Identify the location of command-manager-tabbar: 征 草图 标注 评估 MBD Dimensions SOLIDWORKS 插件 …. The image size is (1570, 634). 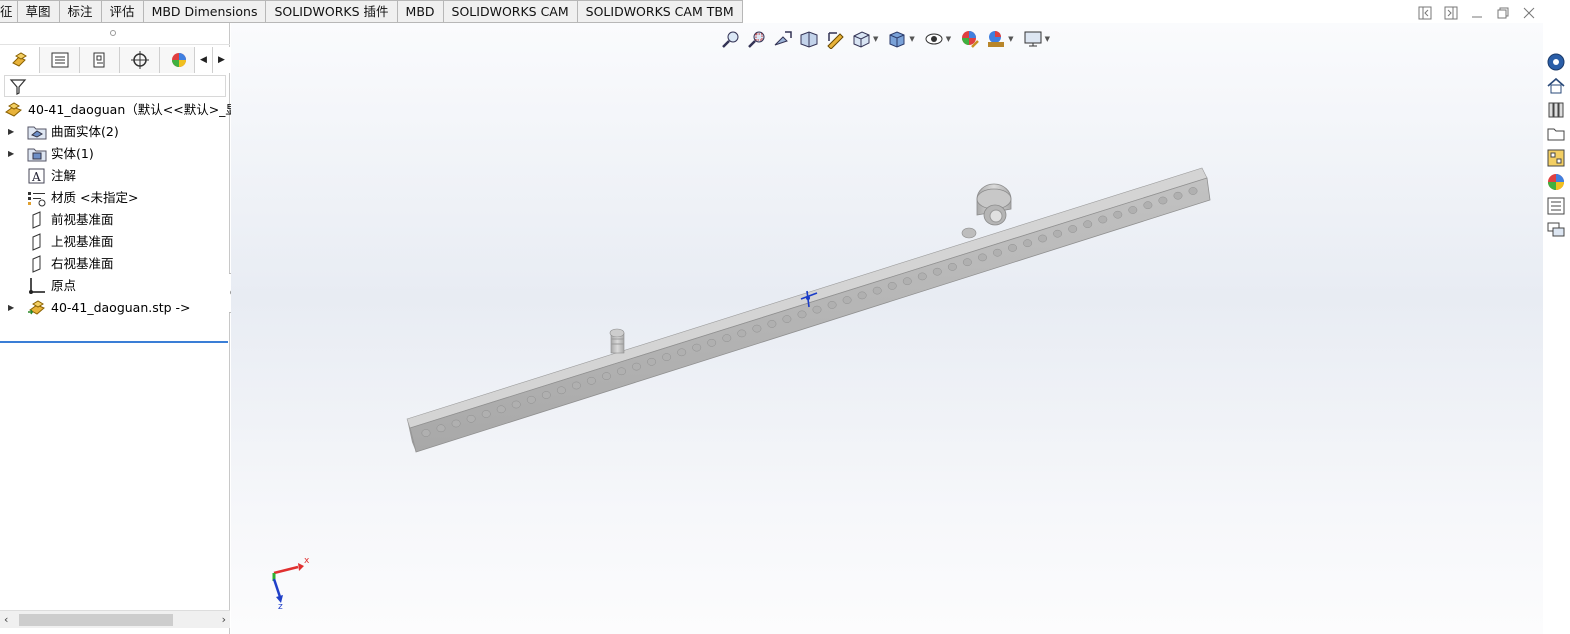
(785, 11).